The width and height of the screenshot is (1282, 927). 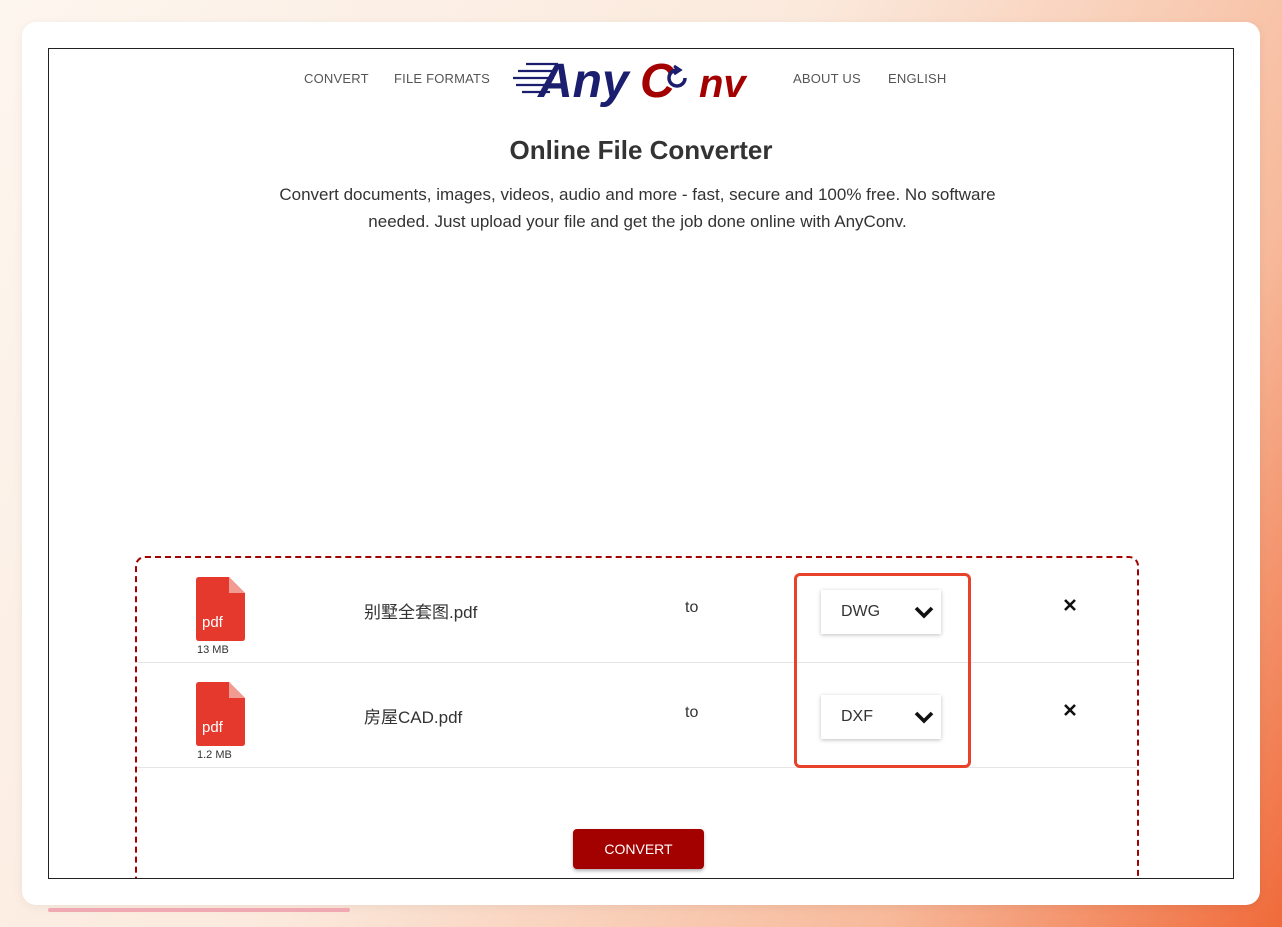 What do you see at coordinates (723, 84) in the screenshot?
I see `logo-text-nv: nv` at bounding box center [723, 84].